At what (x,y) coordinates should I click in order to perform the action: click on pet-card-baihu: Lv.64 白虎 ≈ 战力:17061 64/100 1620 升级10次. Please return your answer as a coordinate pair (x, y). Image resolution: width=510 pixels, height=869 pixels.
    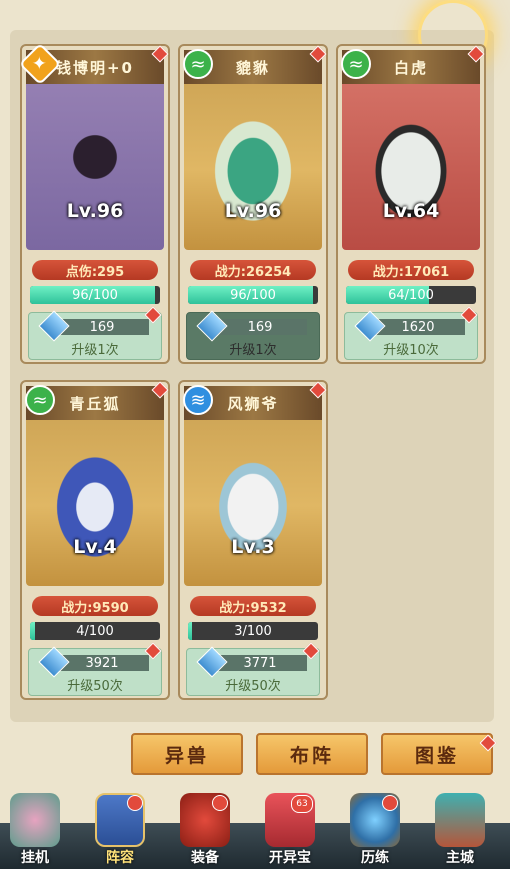
    Looking at the image, I should click on (411, 204).